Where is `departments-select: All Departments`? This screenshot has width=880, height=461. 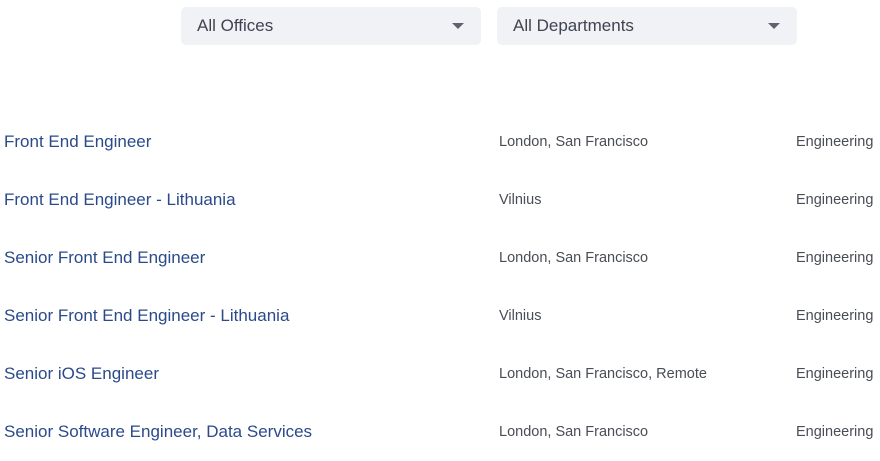 departments-select: All Departments is located at coordinates (647, 26).